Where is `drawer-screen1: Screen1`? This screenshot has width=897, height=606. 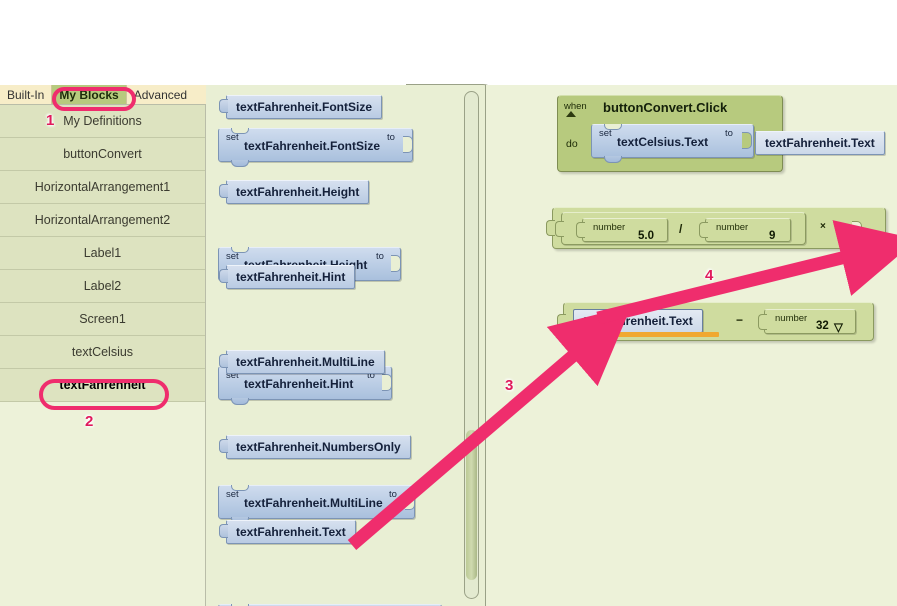 drawer-screen1: Screen1 is located at coordinates (102, 319).